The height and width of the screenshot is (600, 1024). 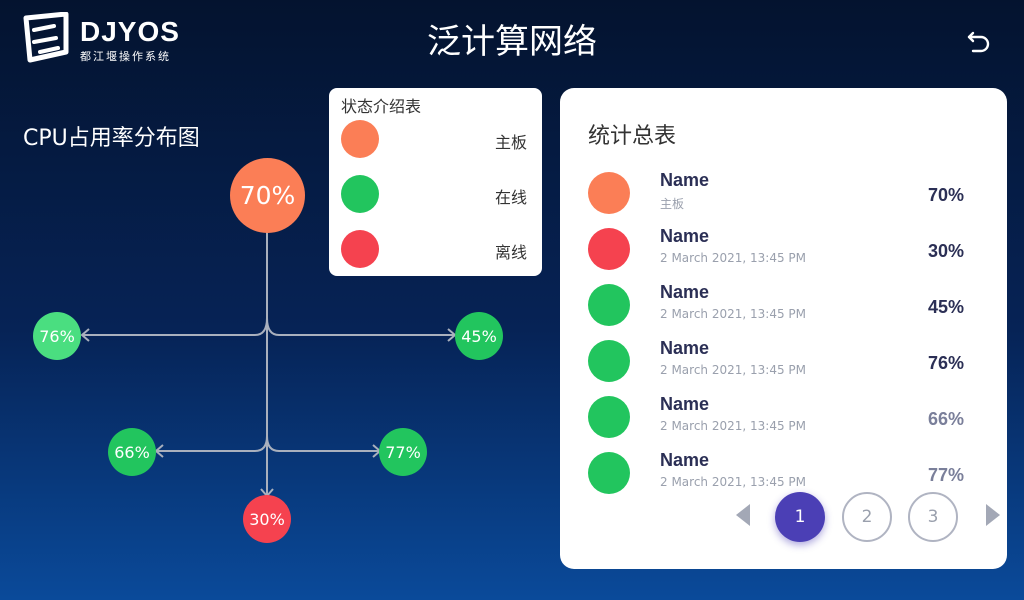 I want to click on back-arrow-icon, so click(x=978, y=42).